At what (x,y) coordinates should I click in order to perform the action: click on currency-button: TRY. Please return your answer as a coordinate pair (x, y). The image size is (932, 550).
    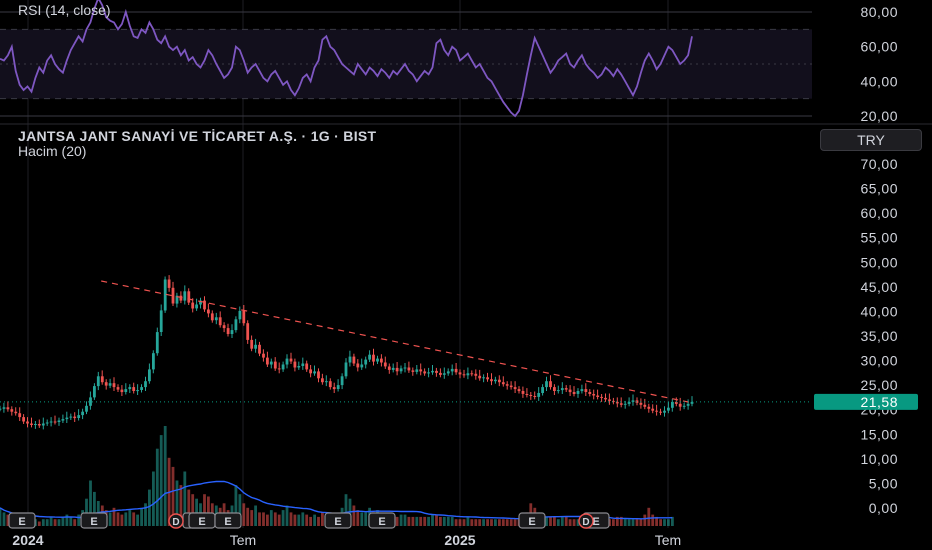
    Looking at the image, I should click on (871, 140).